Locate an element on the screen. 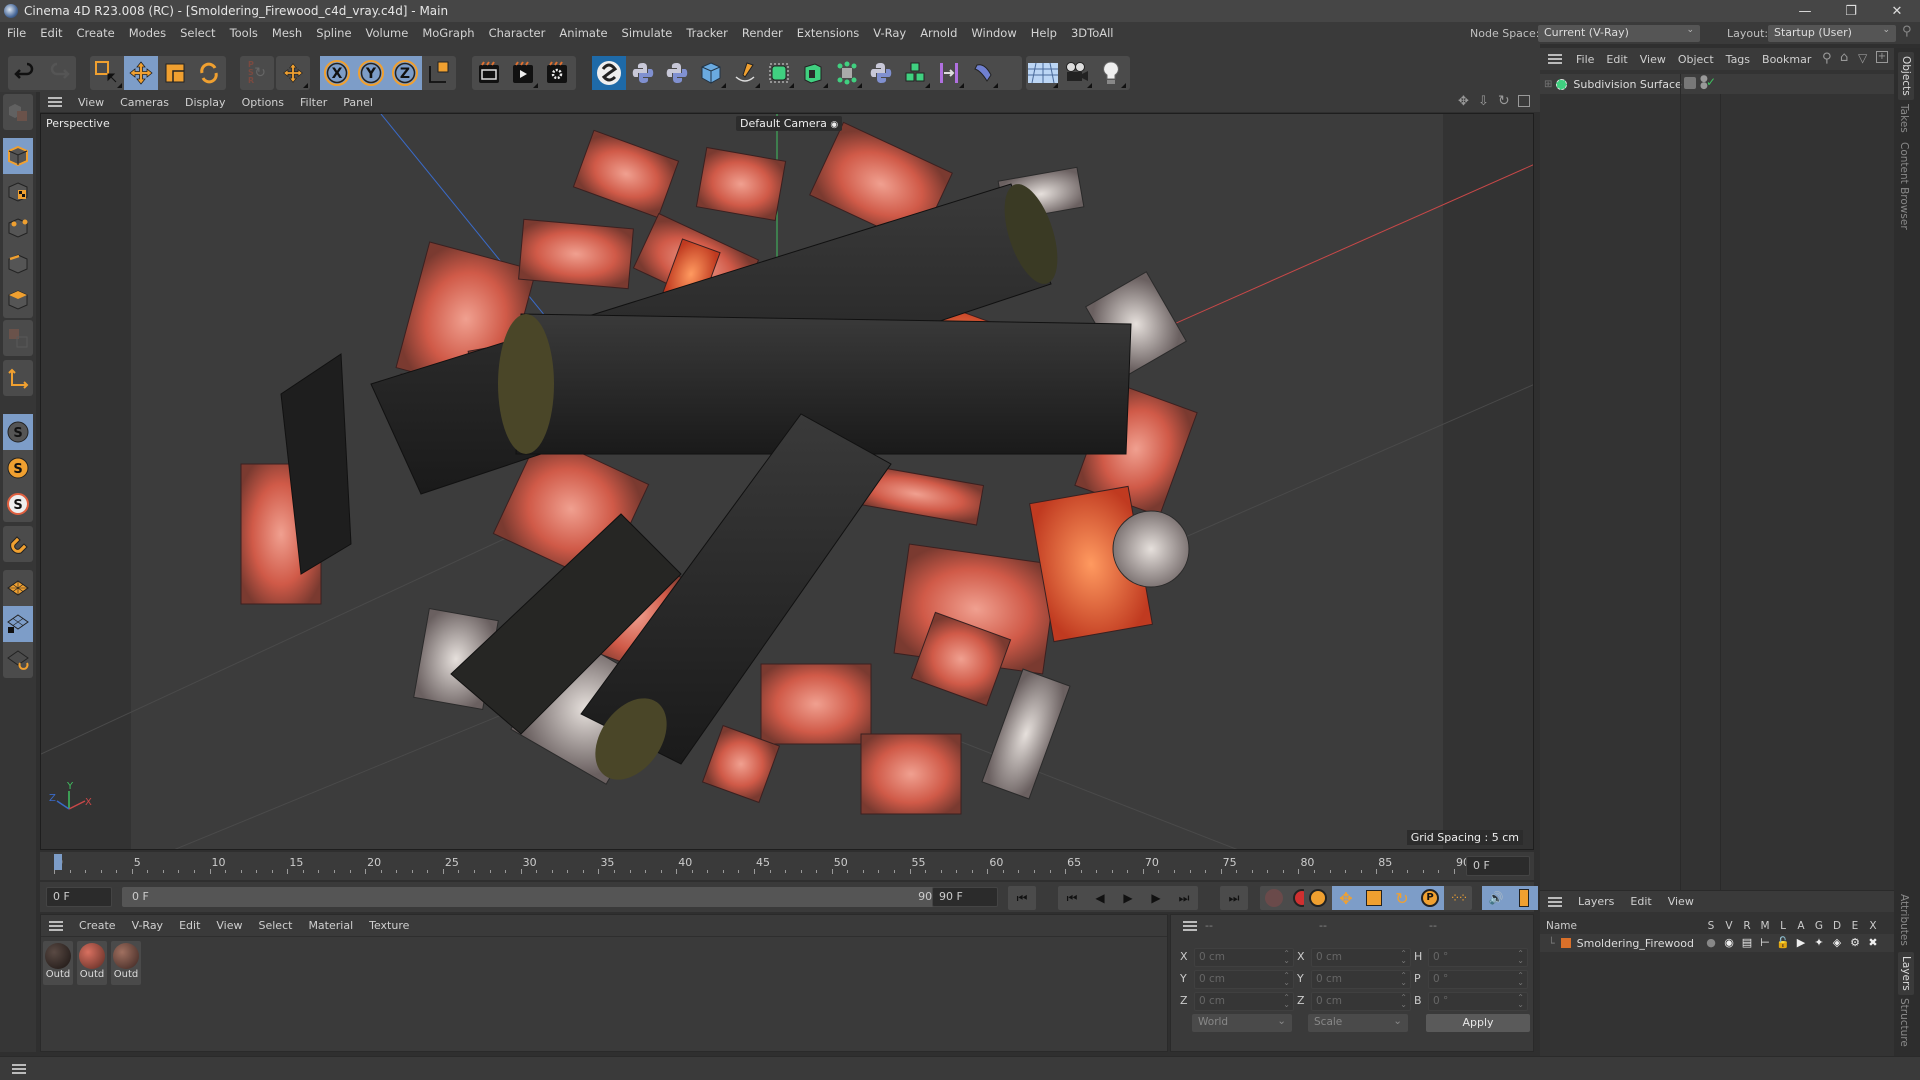  layer-menu-layers: Layers is located at coordinates (1596, 901).